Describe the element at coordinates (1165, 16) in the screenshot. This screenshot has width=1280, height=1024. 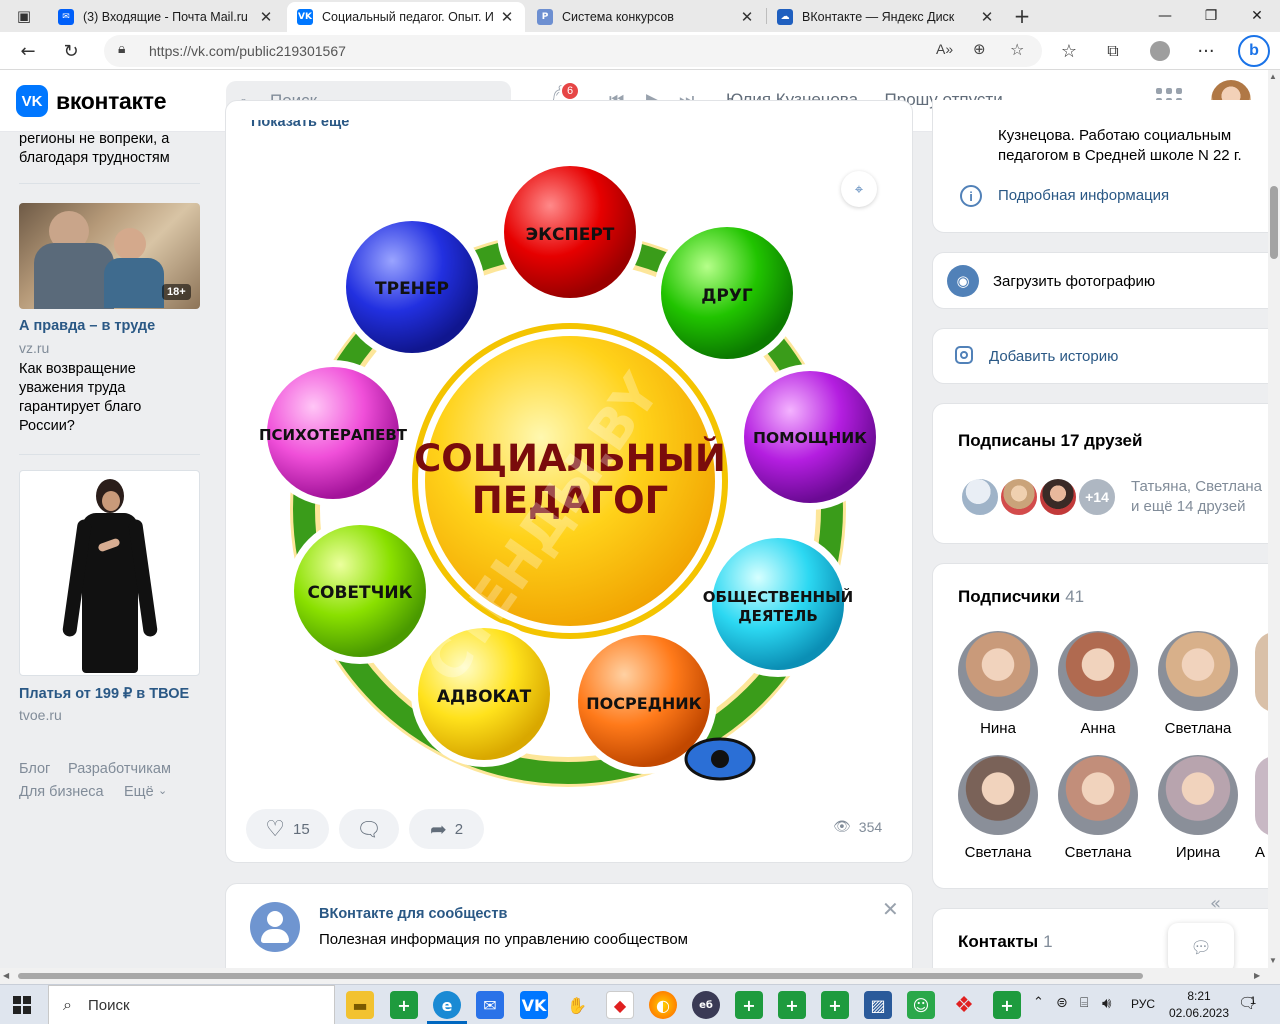
I see `minimize-button: —` at that location.